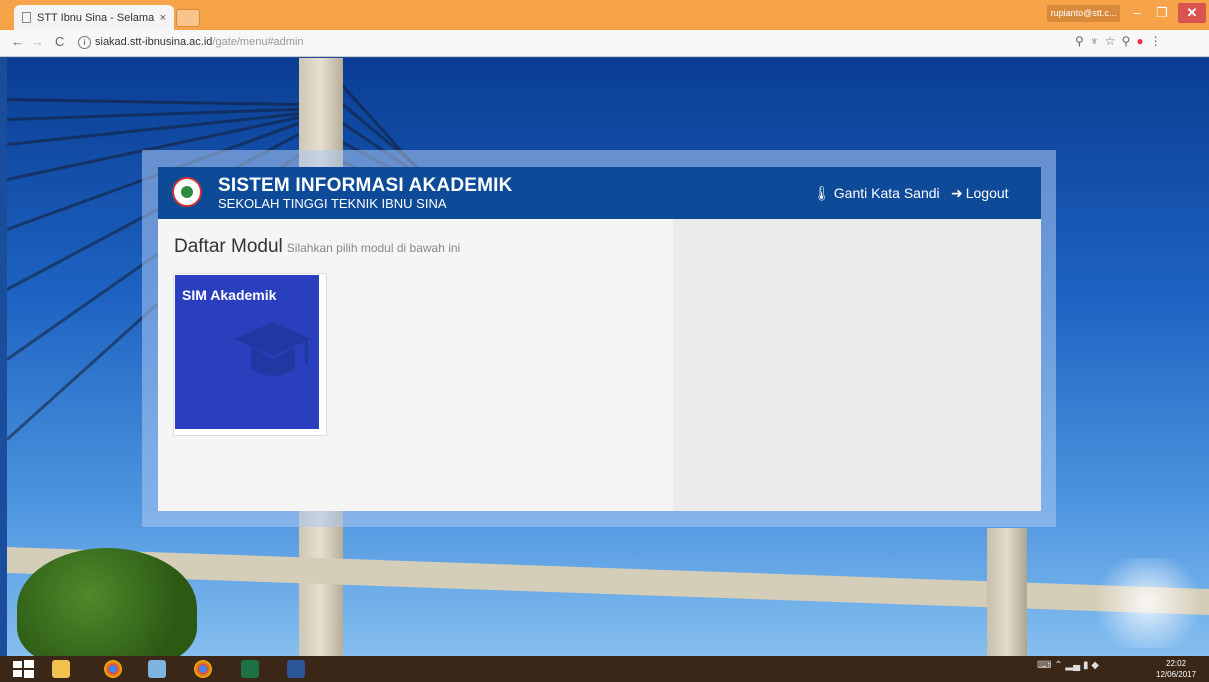 This screenshot has height=682, width=1209. I want to click on browser-tab: STT Ibnu Sina - Selamat ×, so click(94, 17).